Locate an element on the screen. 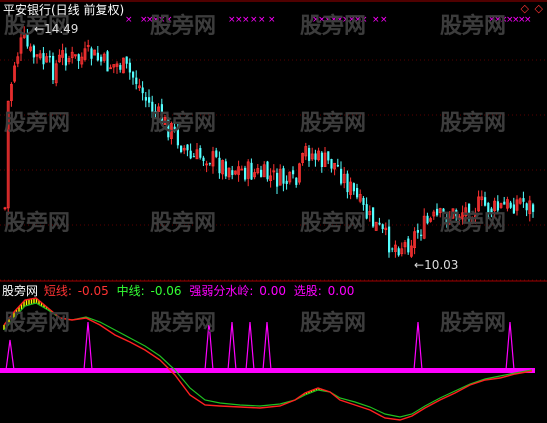 This screenshot has height=423, width=547. mid-line-item: 中线: -0.06 is located at coordinates (150, 291).